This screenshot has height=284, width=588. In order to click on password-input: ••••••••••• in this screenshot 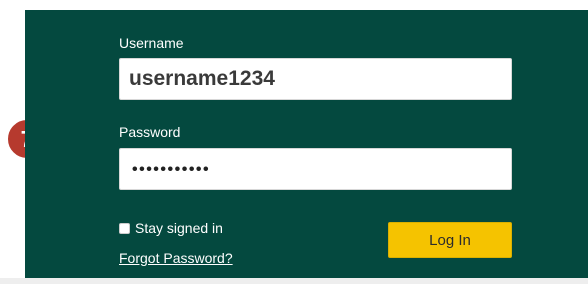, I will do `click(315, 169)`.